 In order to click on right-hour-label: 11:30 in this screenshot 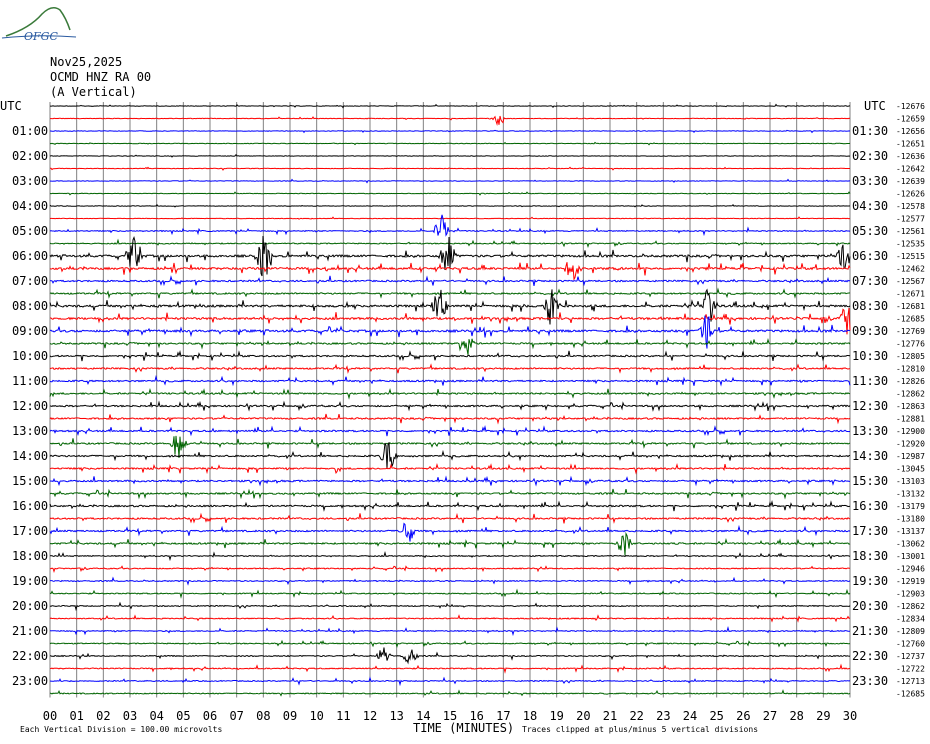, I will do `click(870, 381)`.